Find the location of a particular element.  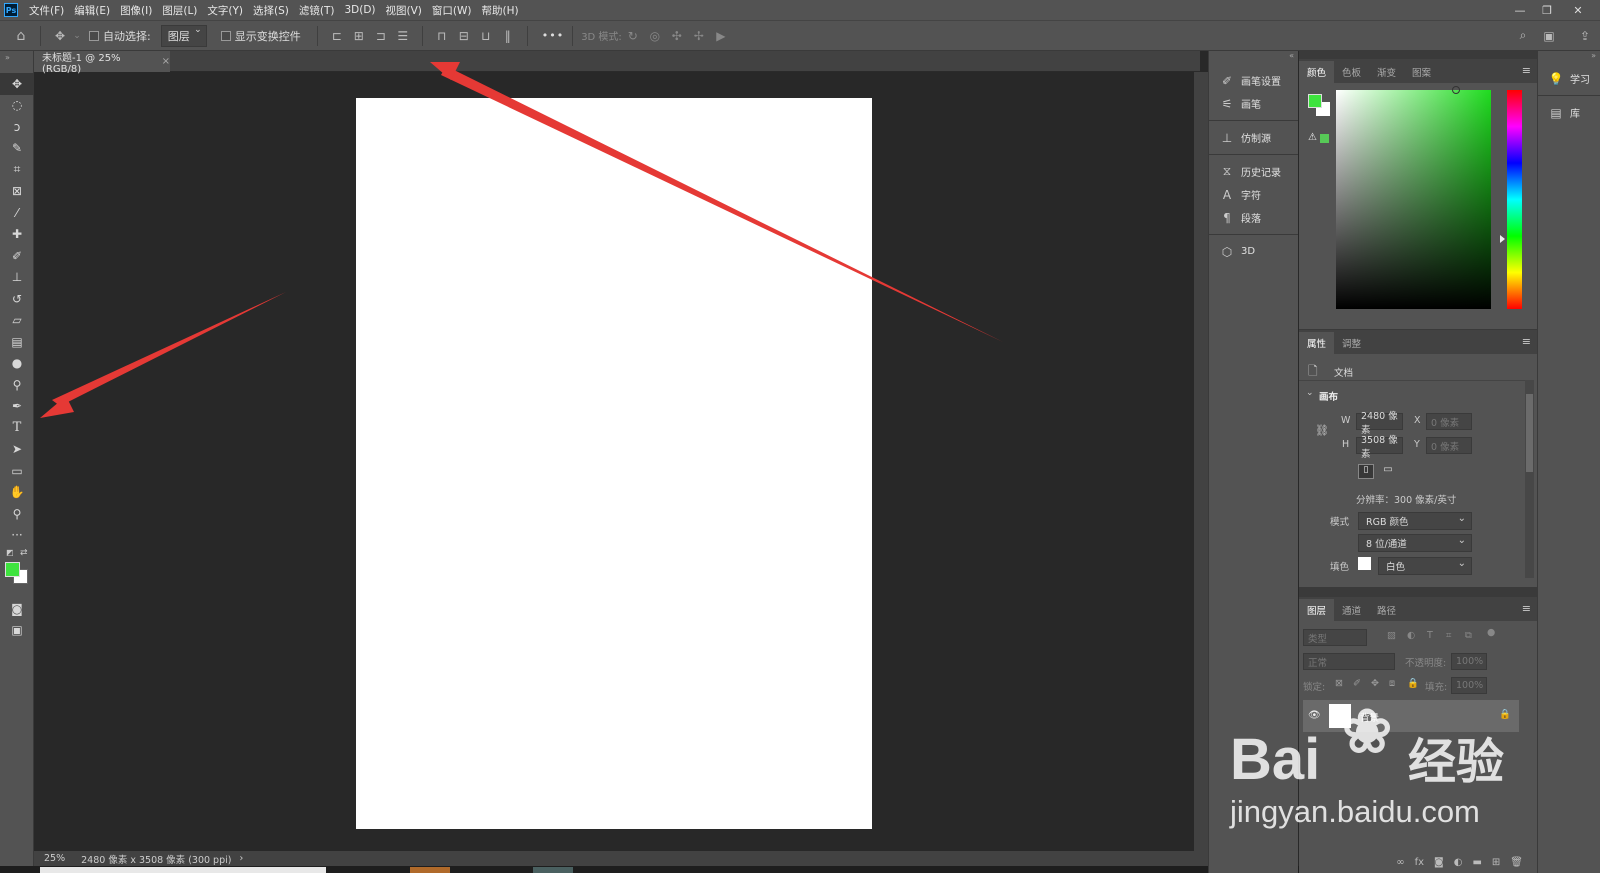

dock-paragraph: ¶ 段落 is located at coordinates (1253, 217).